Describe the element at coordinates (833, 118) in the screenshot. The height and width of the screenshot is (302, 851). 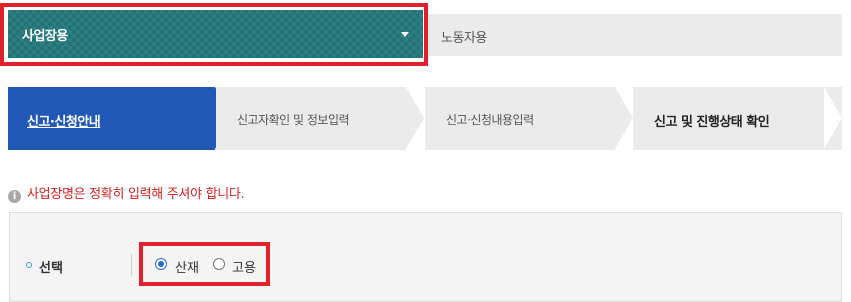
I see `step-4-arrow-cutout` at that location.